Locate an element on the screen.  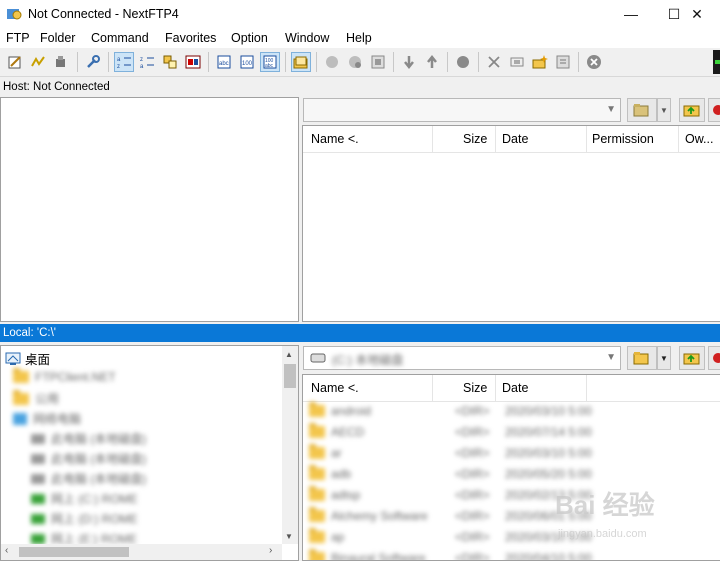
folder-up-icon is located at coordinates (691, 111).